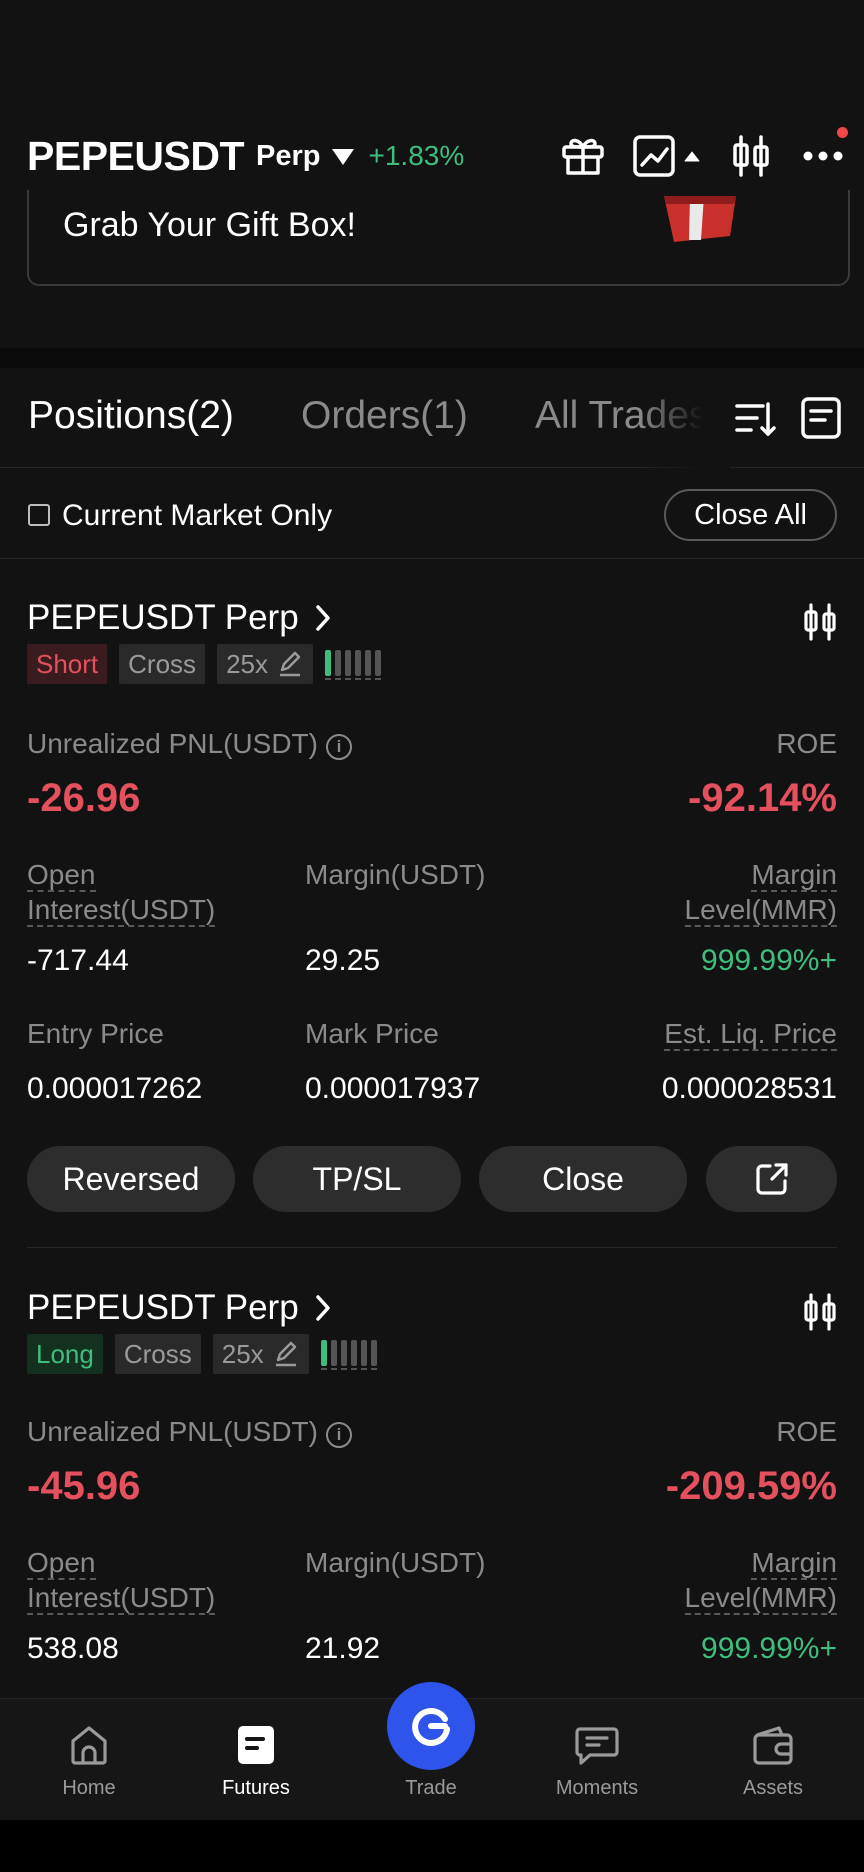  I want to click on chart-toggle-icon, so click(668, 156).